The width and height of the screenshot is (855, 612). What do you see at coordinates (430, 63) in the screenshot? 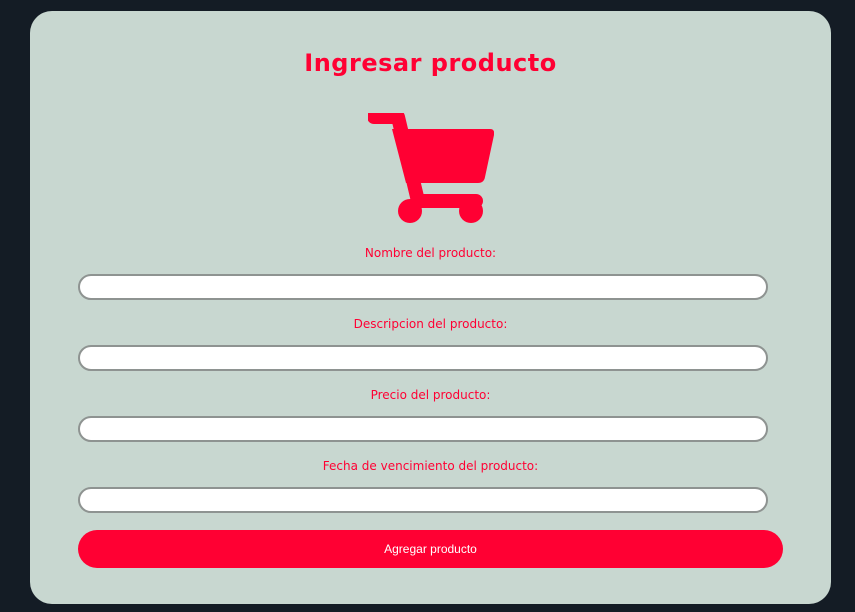
I see `page-title: Ingresar producto` at bounding box center [430, 63].